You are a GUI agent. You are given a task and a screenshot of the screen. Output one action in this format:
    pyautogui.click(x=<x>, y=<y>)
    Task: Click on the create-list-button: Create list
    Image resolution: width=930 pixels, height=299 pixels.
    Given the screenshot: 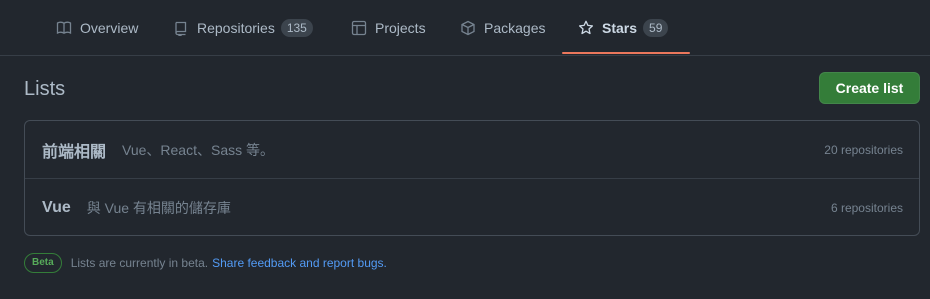 What is the action you would take?
    pyautogui.click(x=869, y=88)
    